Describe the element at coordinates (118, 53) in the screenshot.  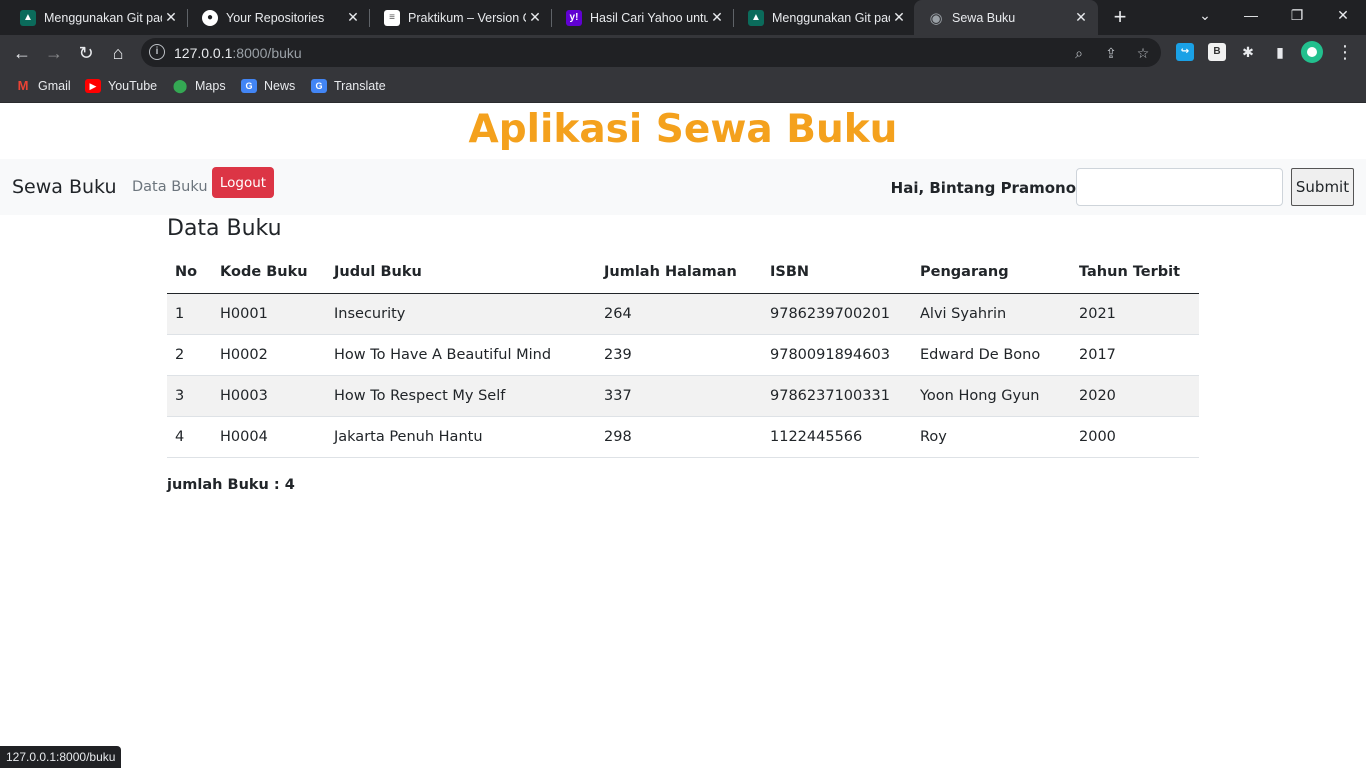
I see `home-button: ⌂` at that location.